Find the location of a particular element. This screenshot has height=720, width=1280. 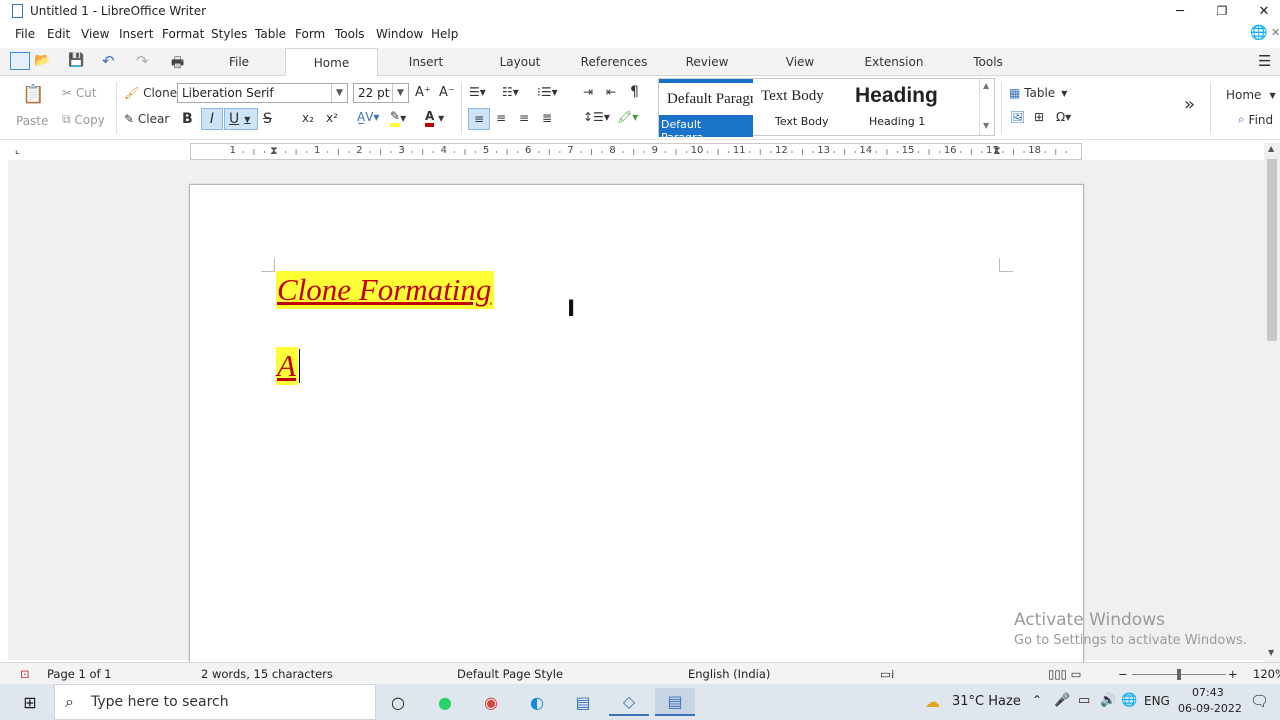

style-text-body: Text Body Text Body is located at coordinates (800, 107).